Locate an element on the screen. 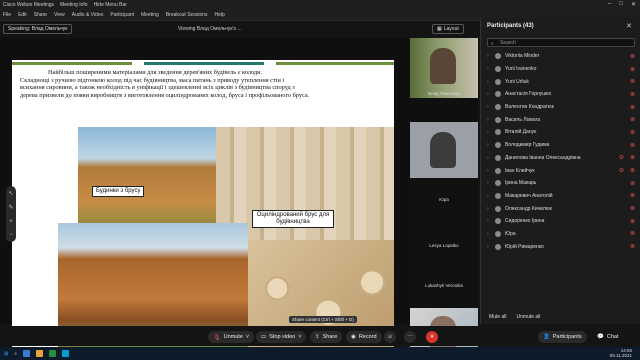 This screenshot has height=360, width=640. participant-row: › Іван Клейчук ⊘ ⊗ is located at coordinates (562, 170).